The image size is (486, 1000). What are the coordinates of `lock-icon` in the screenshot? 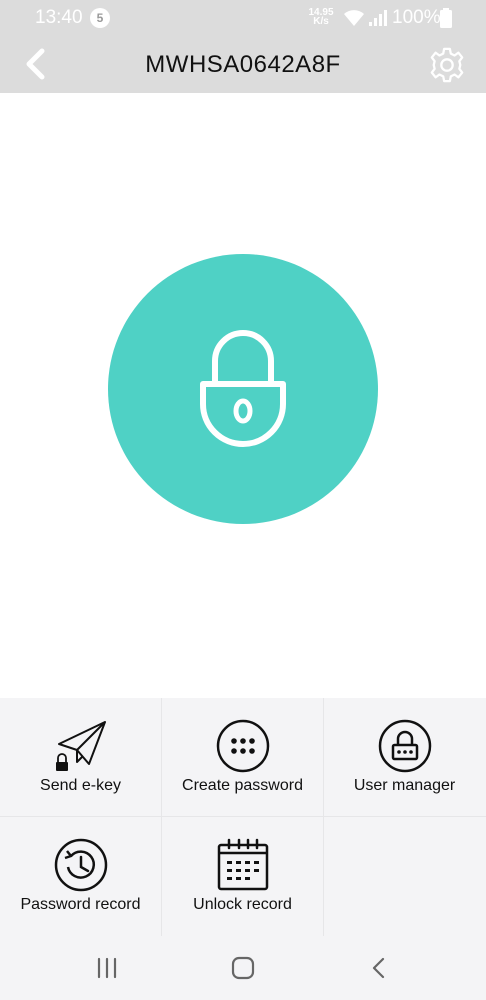 It's located at (243, 388).